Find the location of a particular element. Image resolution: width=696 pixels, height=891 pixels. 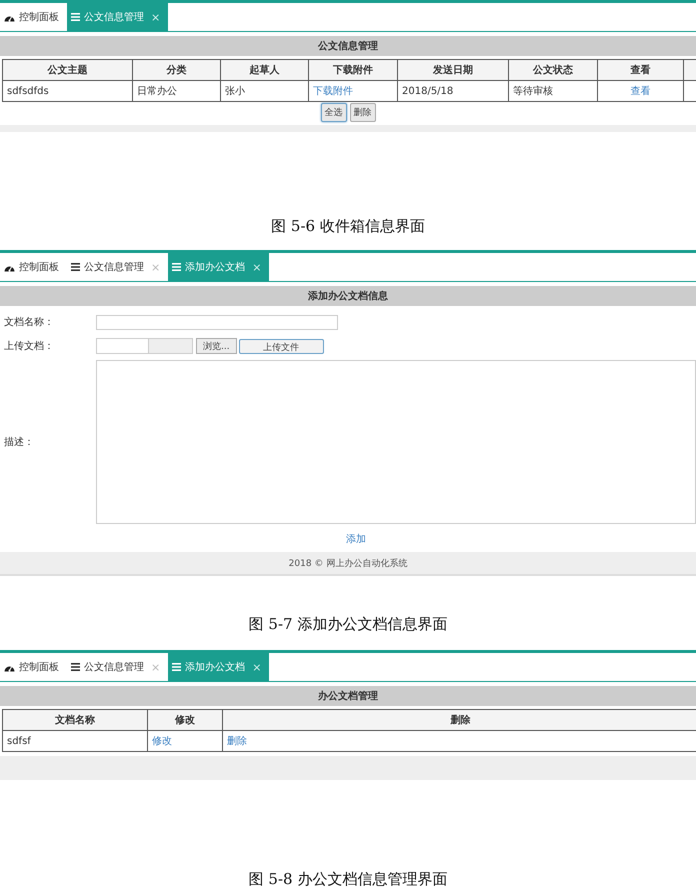

column-header: 文档名称 is located at coordinates (75, 720).